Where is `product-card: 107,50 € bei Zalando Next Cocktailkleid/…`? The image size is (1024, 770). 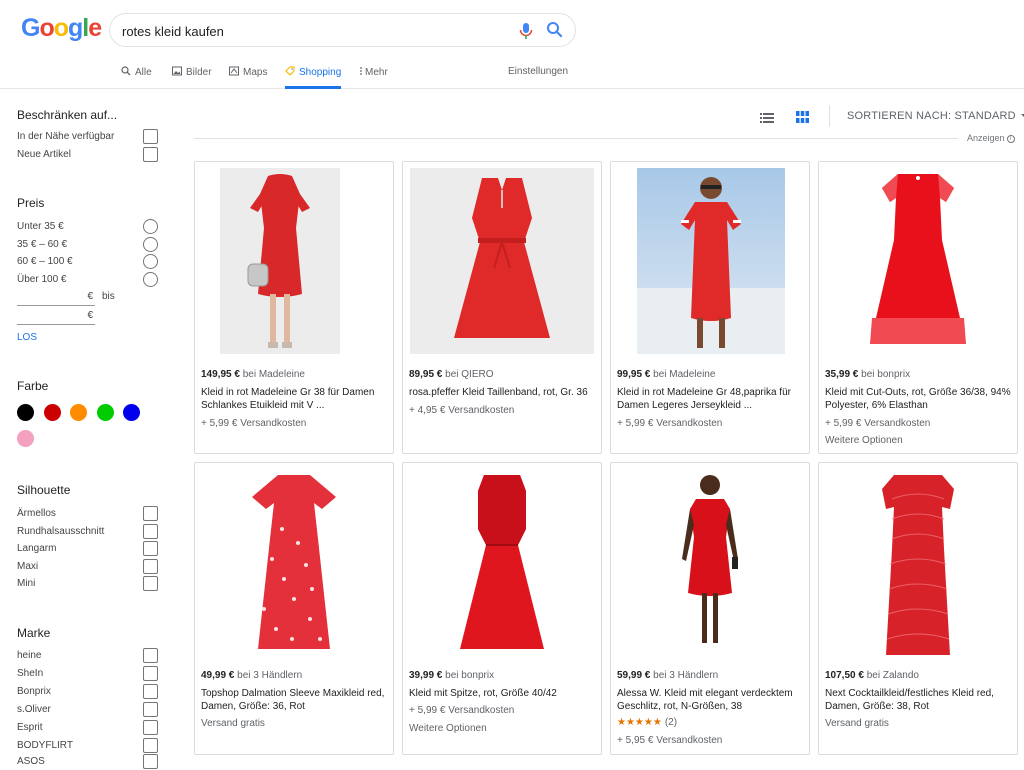 product-card: 107,50 € bei Zalando Next Cocktailkleid/… is located at coordinates (918, 608).